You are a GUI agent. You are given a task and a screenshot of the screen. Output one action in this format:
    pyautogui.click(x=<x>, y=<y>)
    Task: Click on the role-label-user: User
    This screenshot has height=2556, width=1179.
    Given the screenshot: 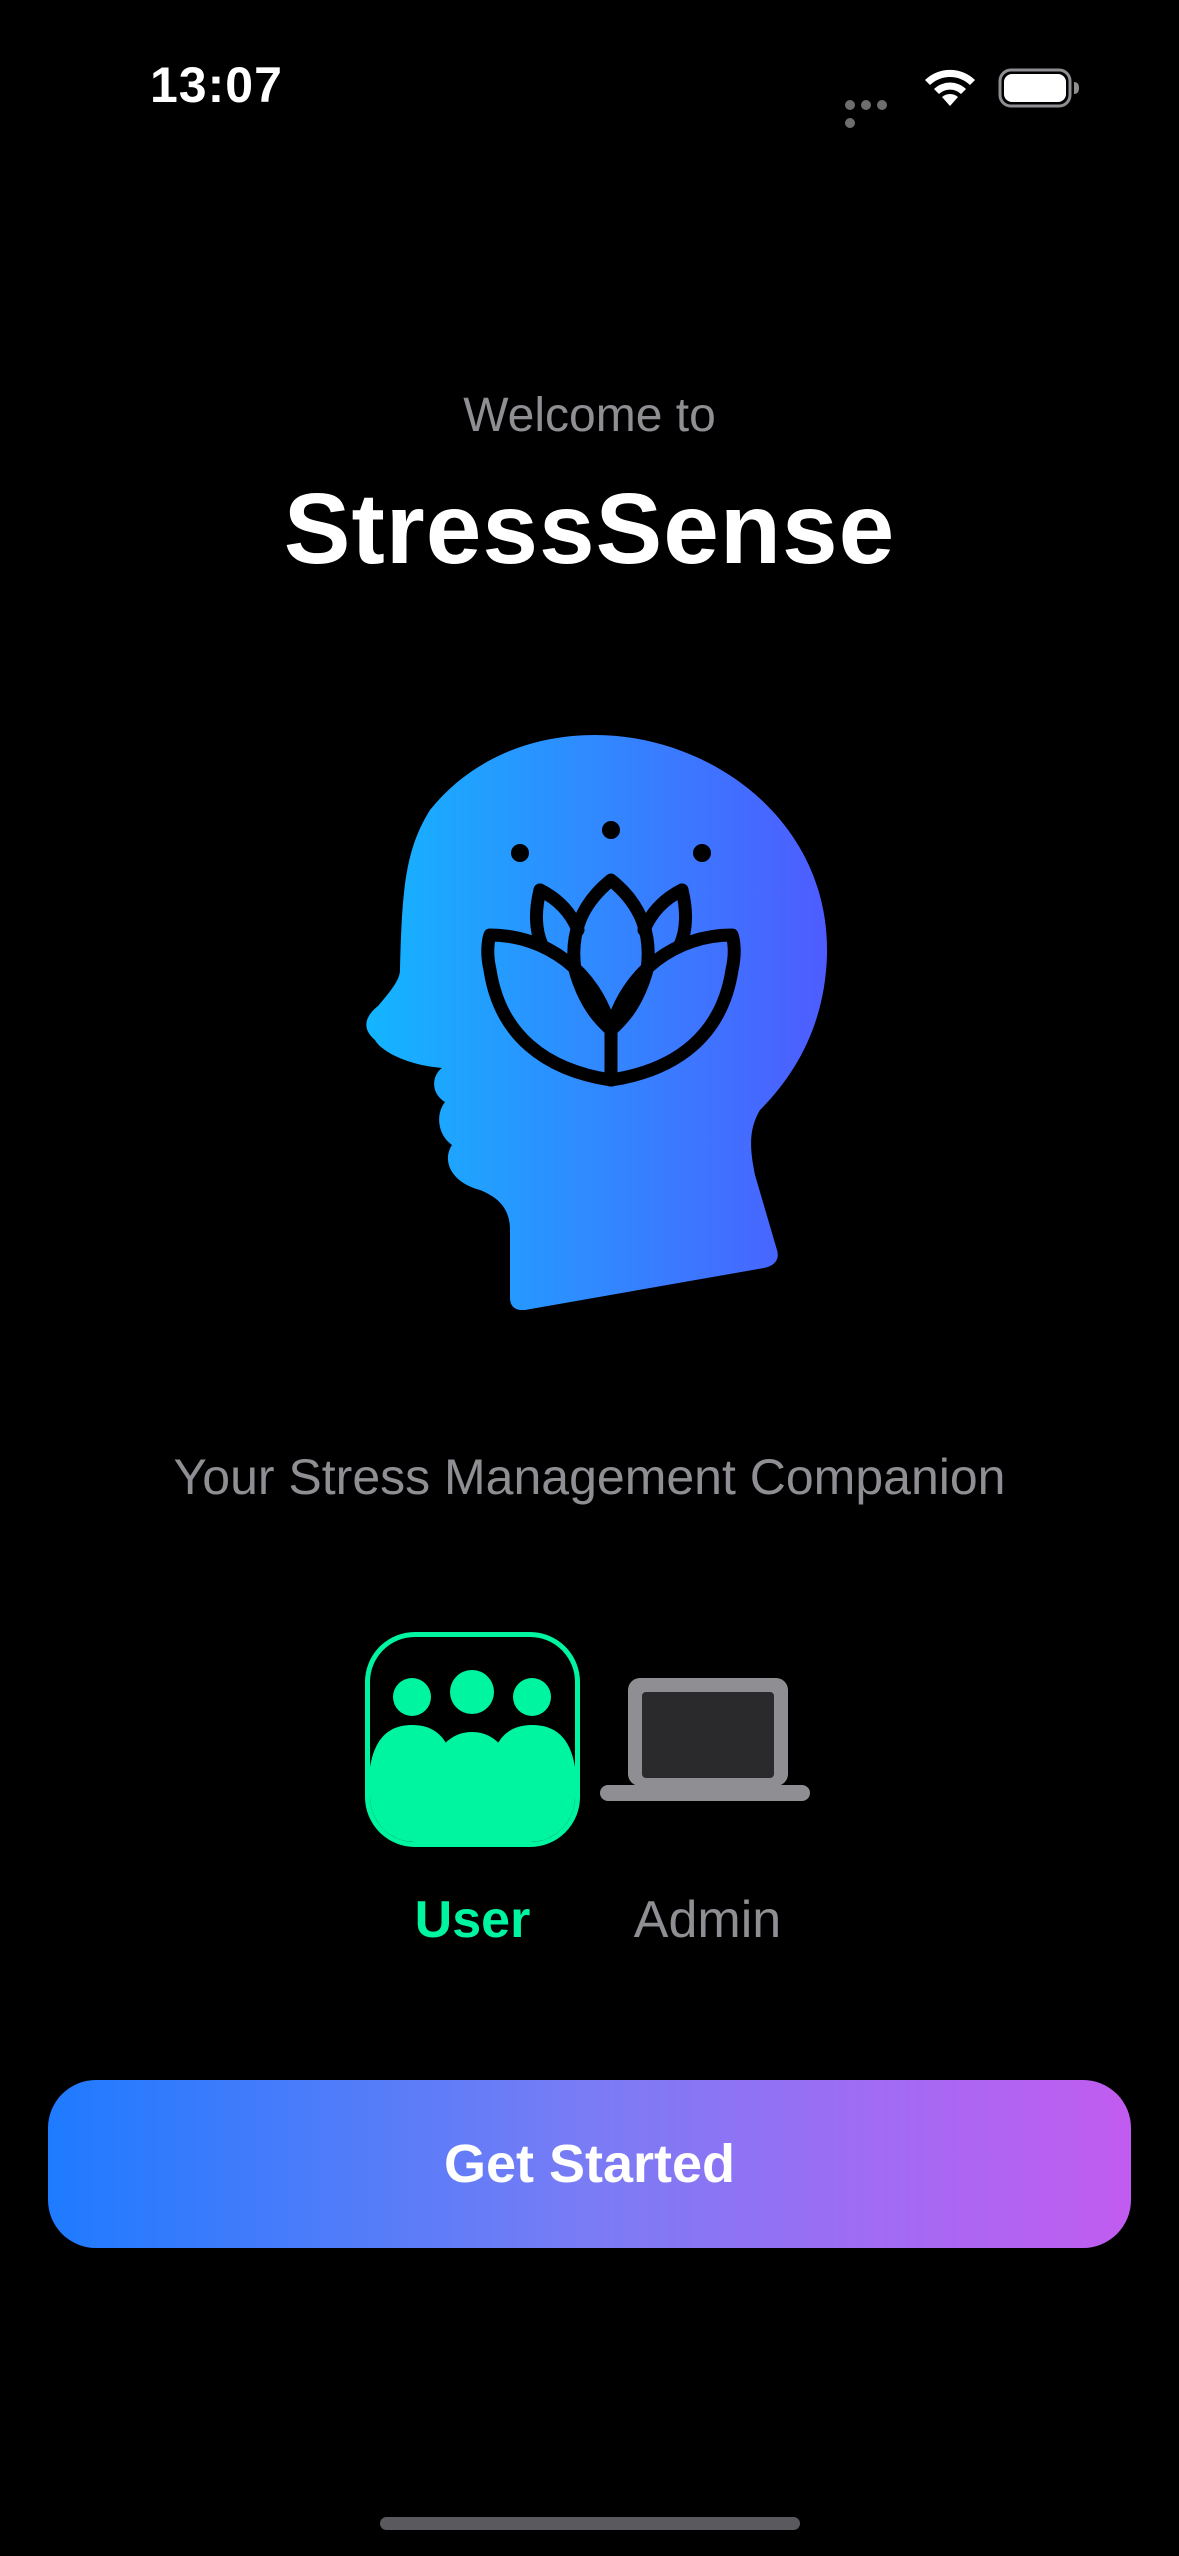 What is the action you would take?
    pyautogui.click(x=472, y=1920)
    